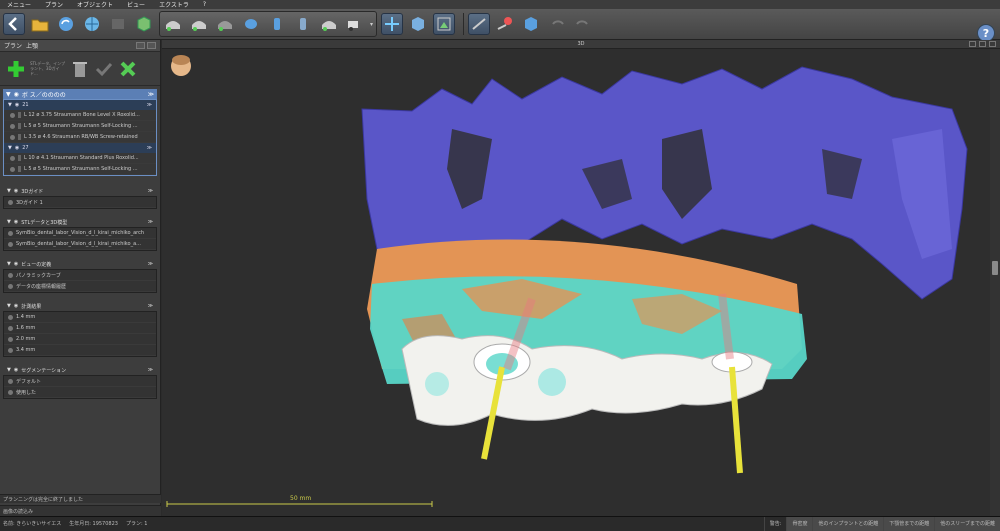  What do you see at coordinates (277, 24) in the screenshot?
I see `implant-tool-5-button` at bounding box center [277, 24].